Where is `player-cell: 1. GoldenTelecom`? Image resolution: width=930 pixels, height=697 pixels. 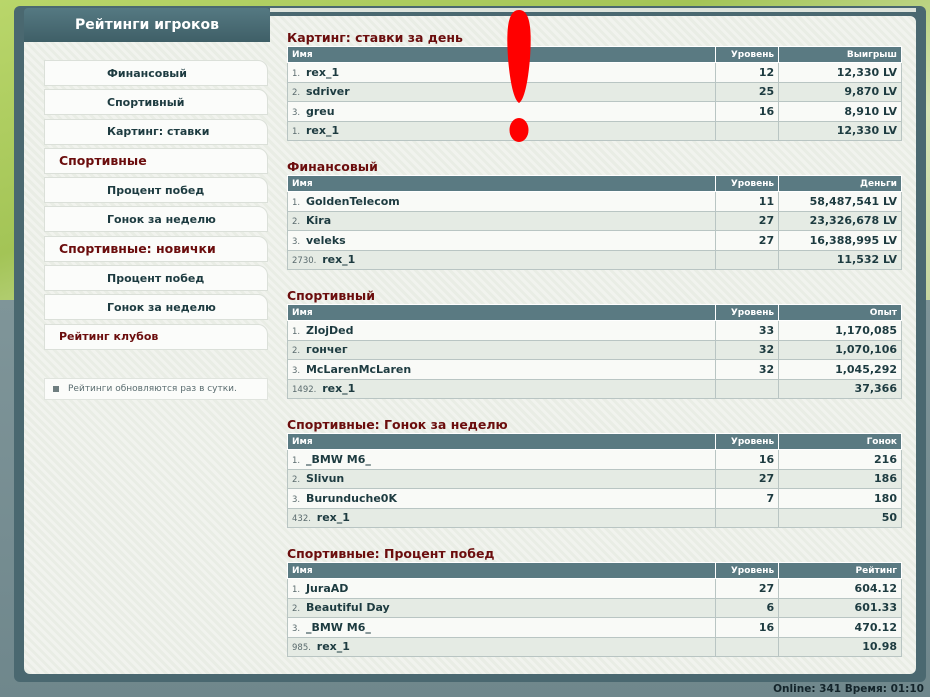 player-cell: 1. GoldenTelecom is located at coordinates (501, 201).